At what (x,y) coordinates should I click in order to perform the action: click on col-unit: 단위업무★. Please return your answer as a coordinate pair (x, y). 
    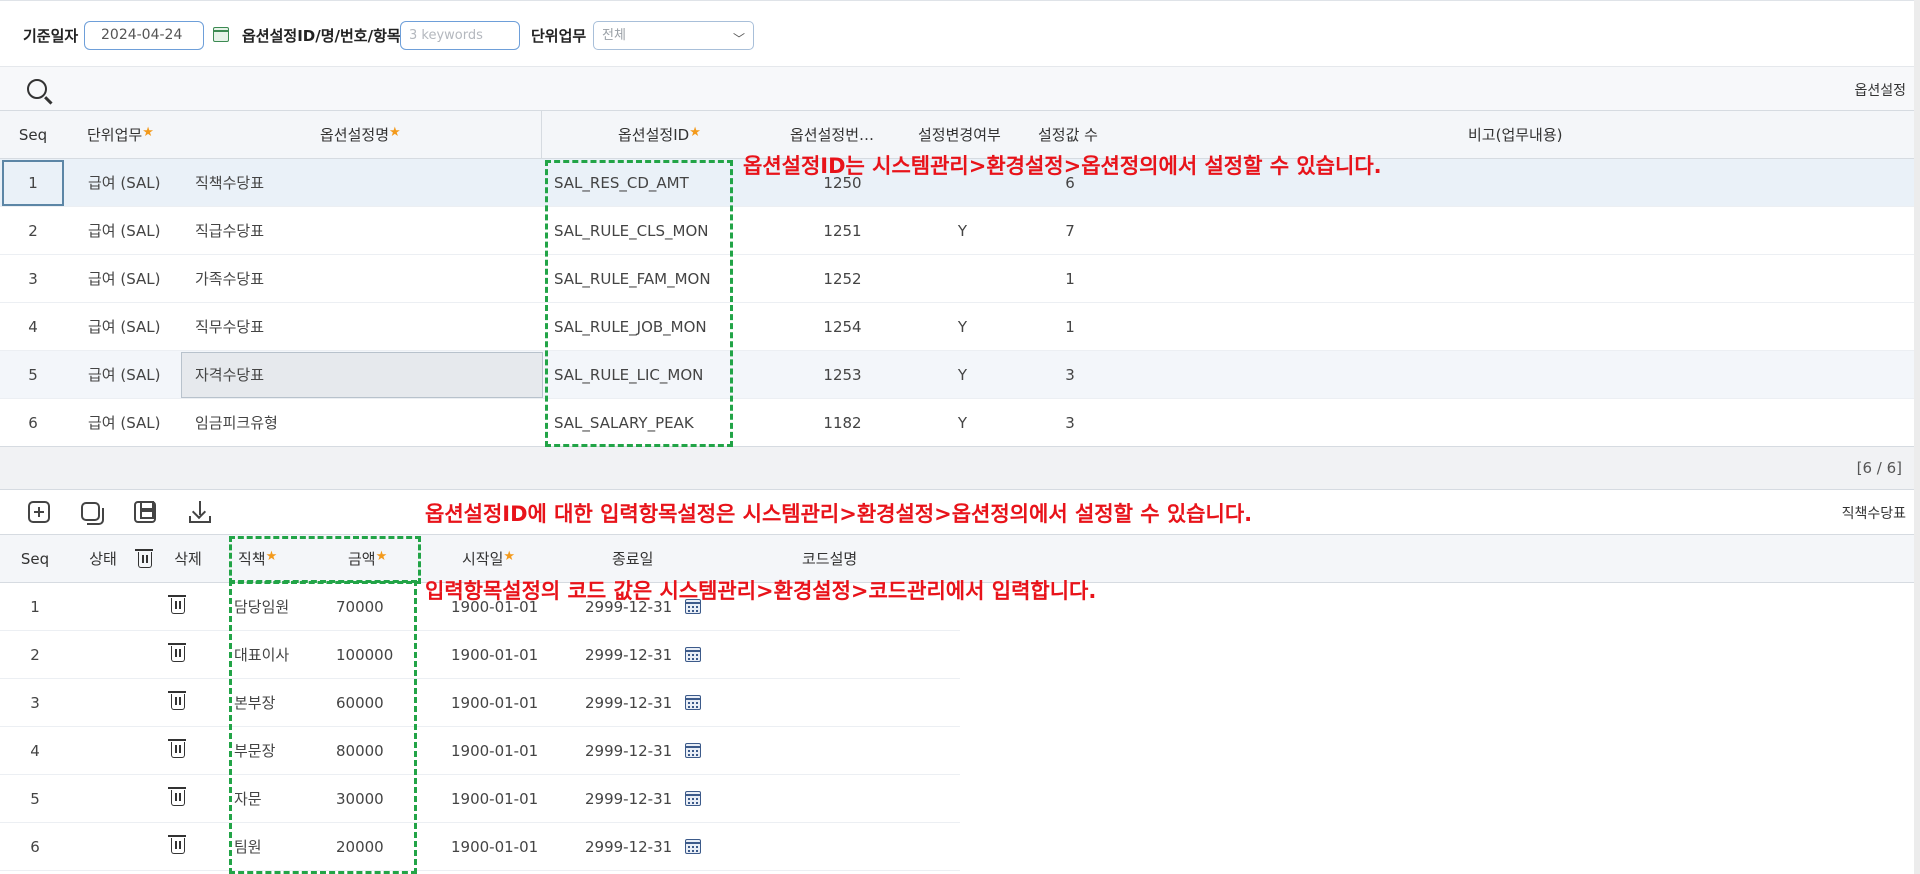
    Looking at the image, I should click on (122, 135).